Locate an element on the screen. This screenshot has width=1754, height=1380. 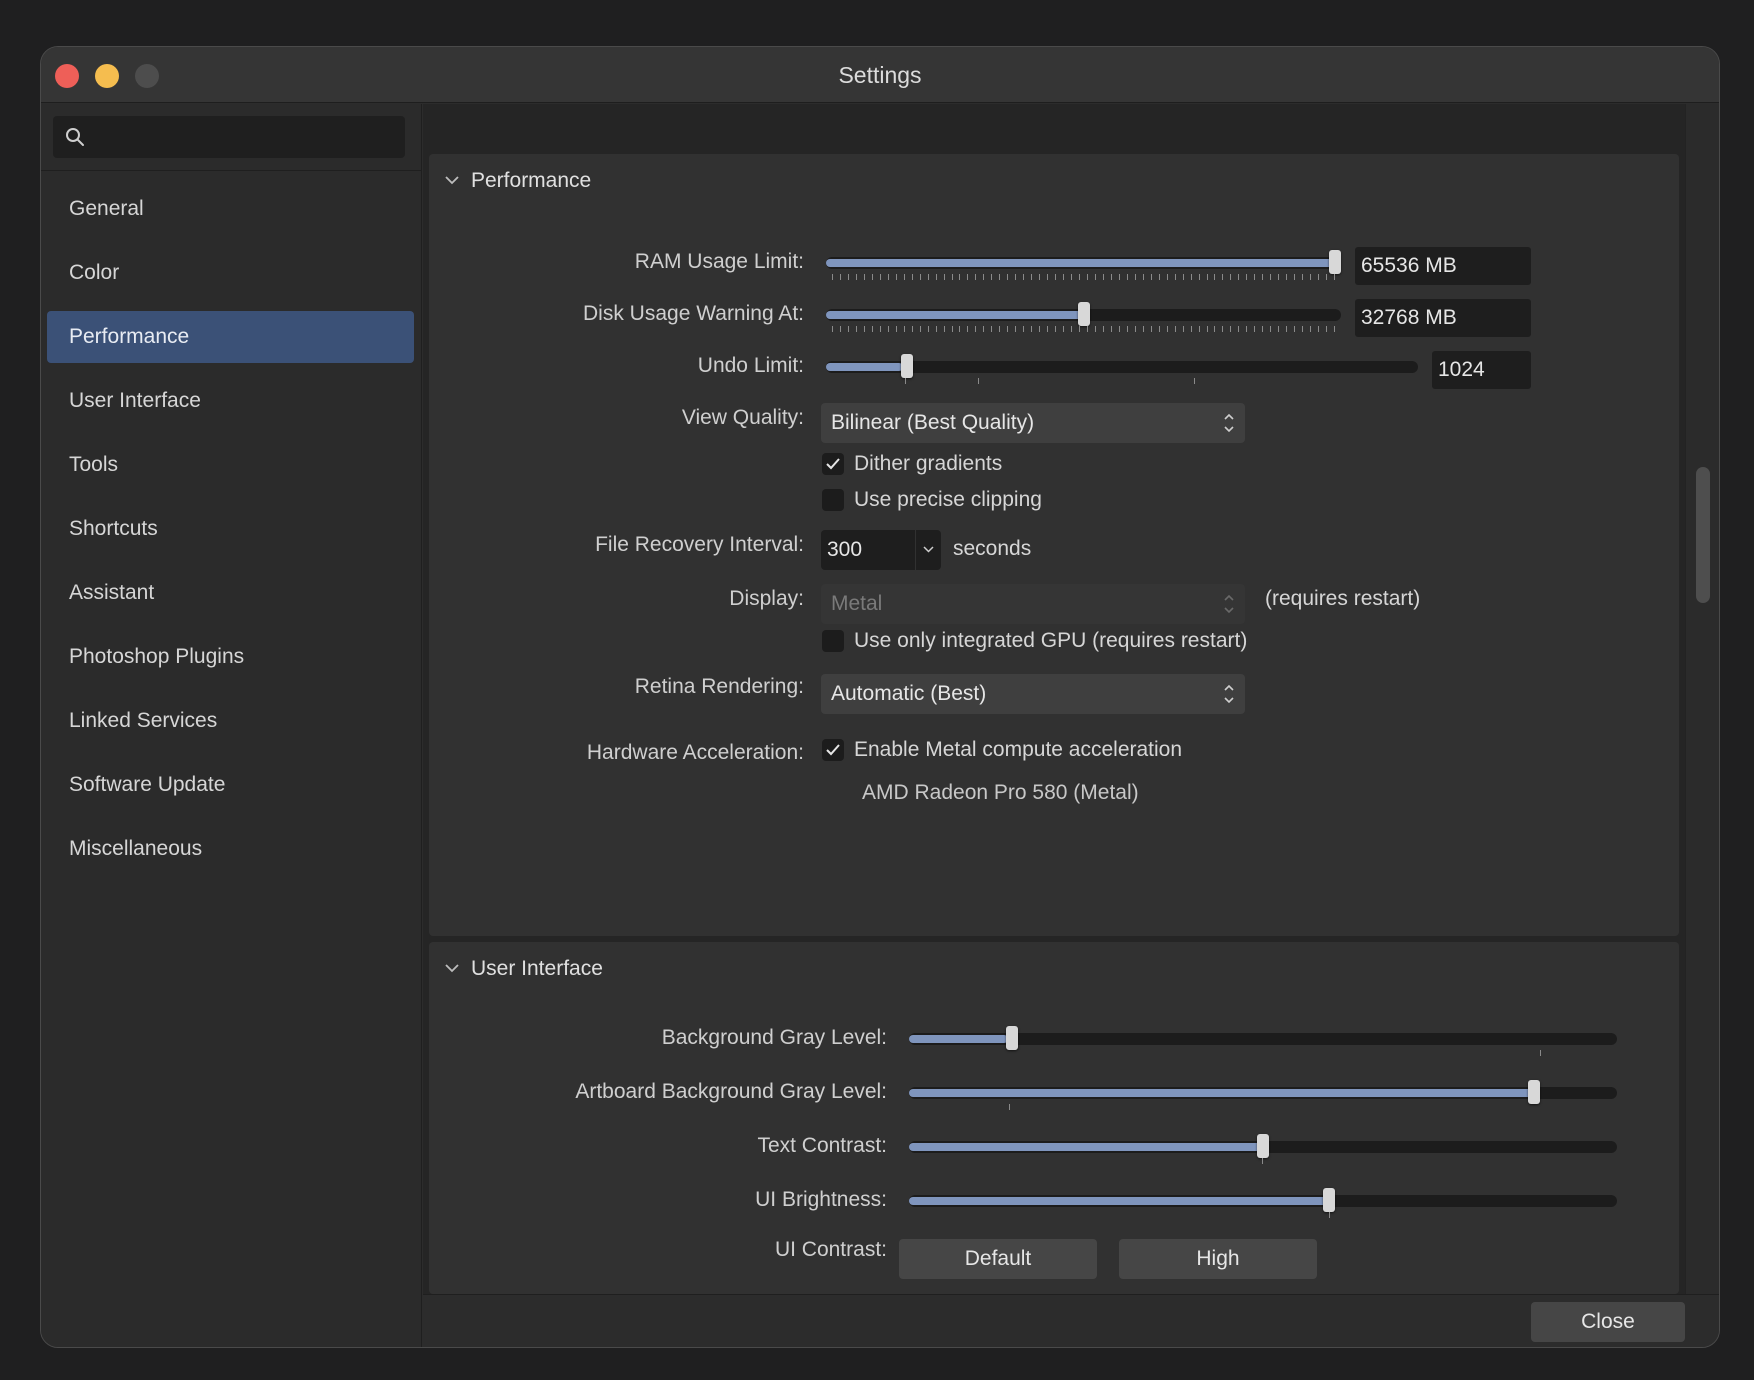
dialog-footer: Close is located at coordinates (1071, 1320).